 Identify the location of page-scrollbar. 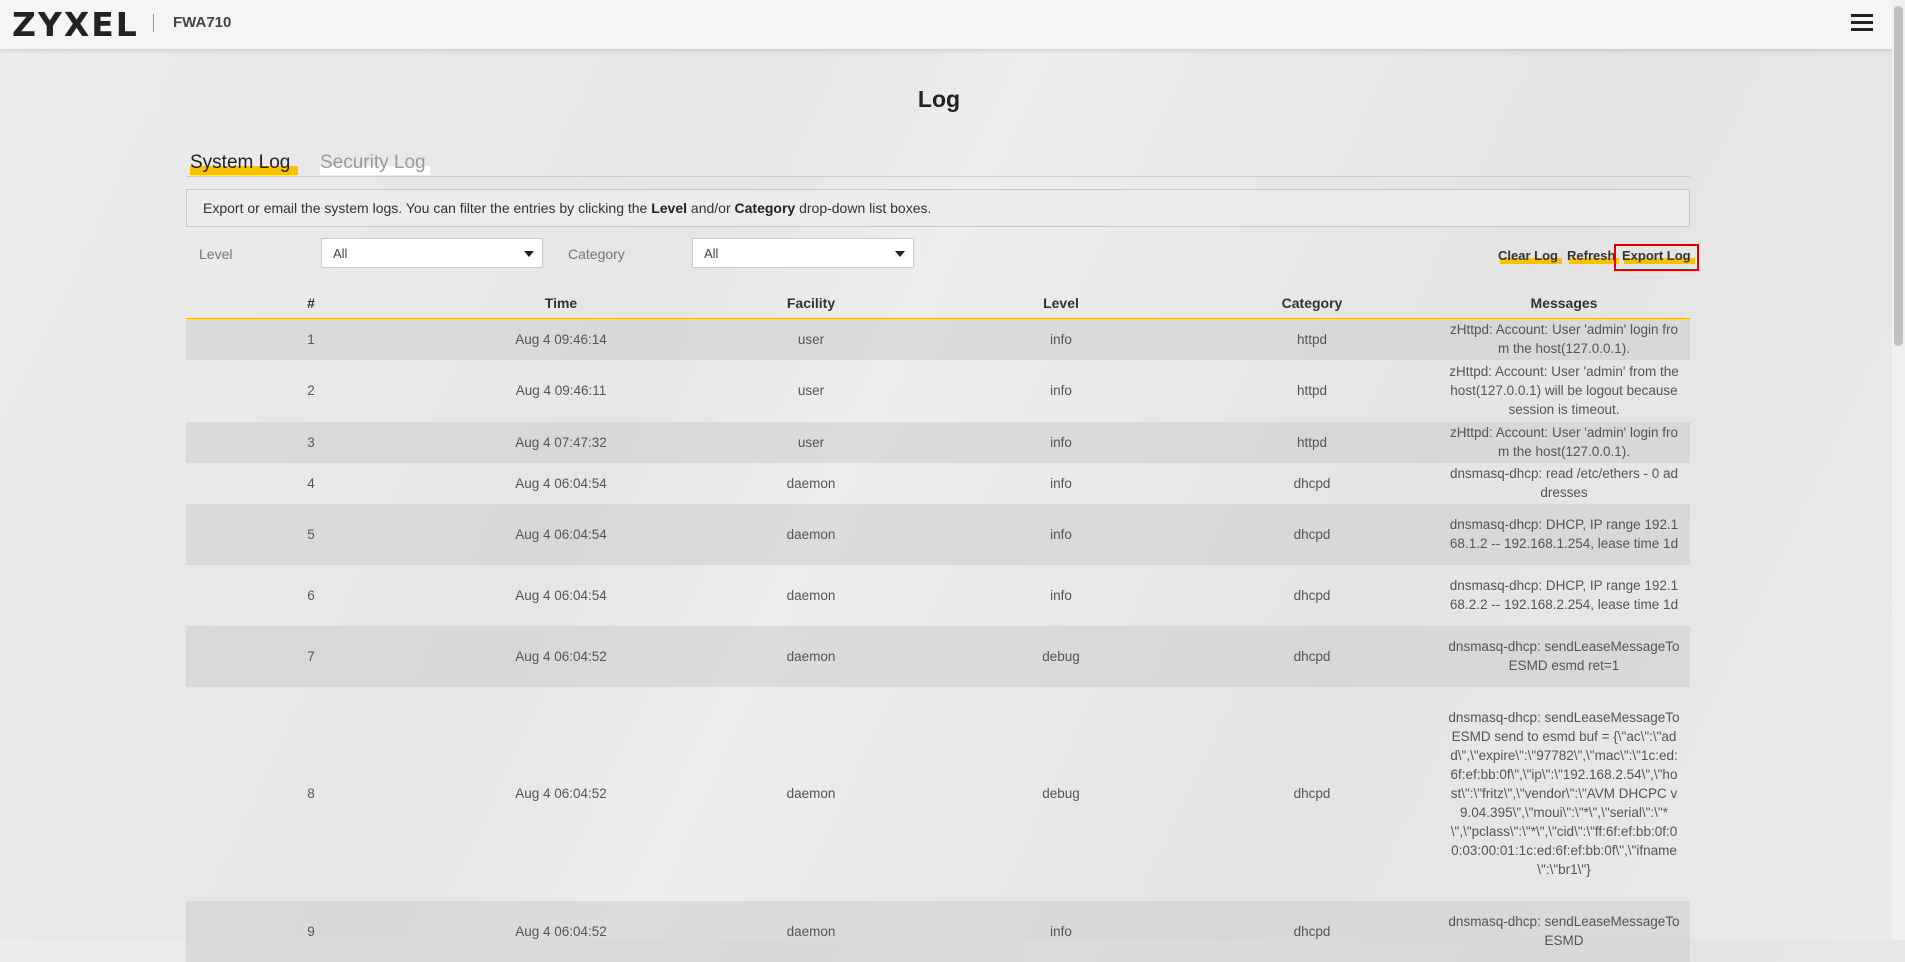
(1898, 470).